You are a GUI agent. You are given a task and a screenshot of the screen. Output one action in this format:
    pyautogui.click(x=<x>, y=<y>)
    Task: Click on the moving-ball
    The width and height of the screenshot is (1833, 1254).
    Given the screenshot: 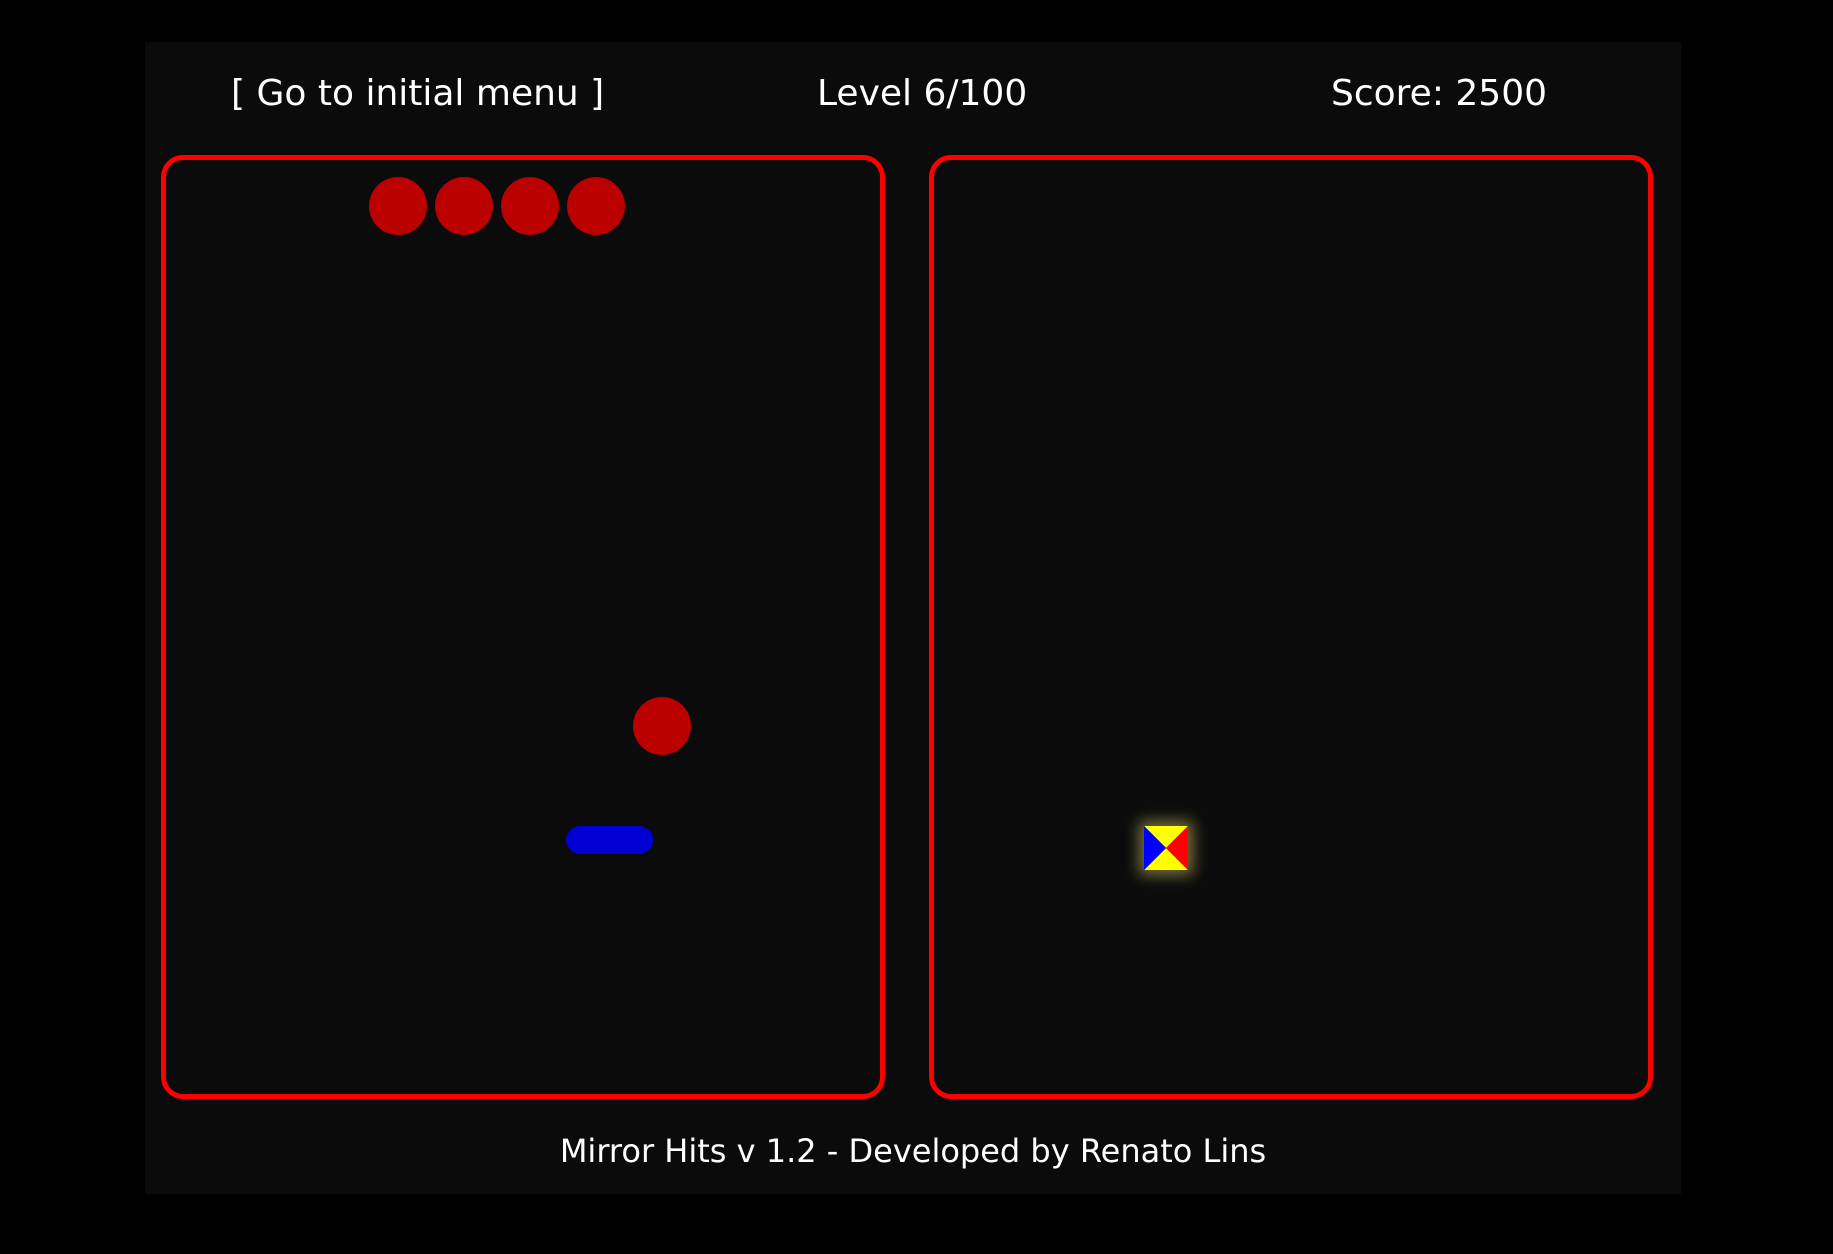 What is the action you would take?
    pyautogui.click(x=662, y=726)
    